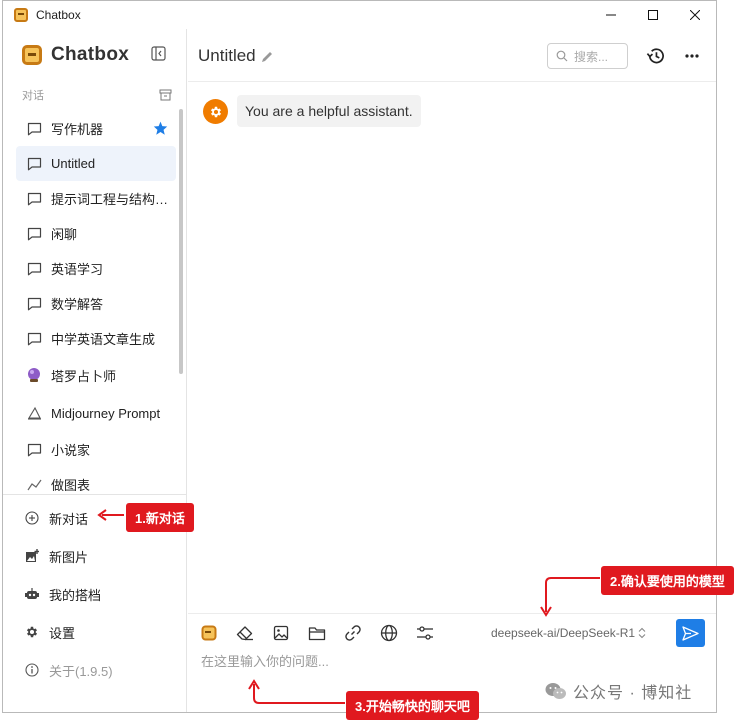 The width and height of the screenshot is (745, 720). Describe the element at coordinates (555, 690) in the screenshot. I see `wechat-icon` at that location.